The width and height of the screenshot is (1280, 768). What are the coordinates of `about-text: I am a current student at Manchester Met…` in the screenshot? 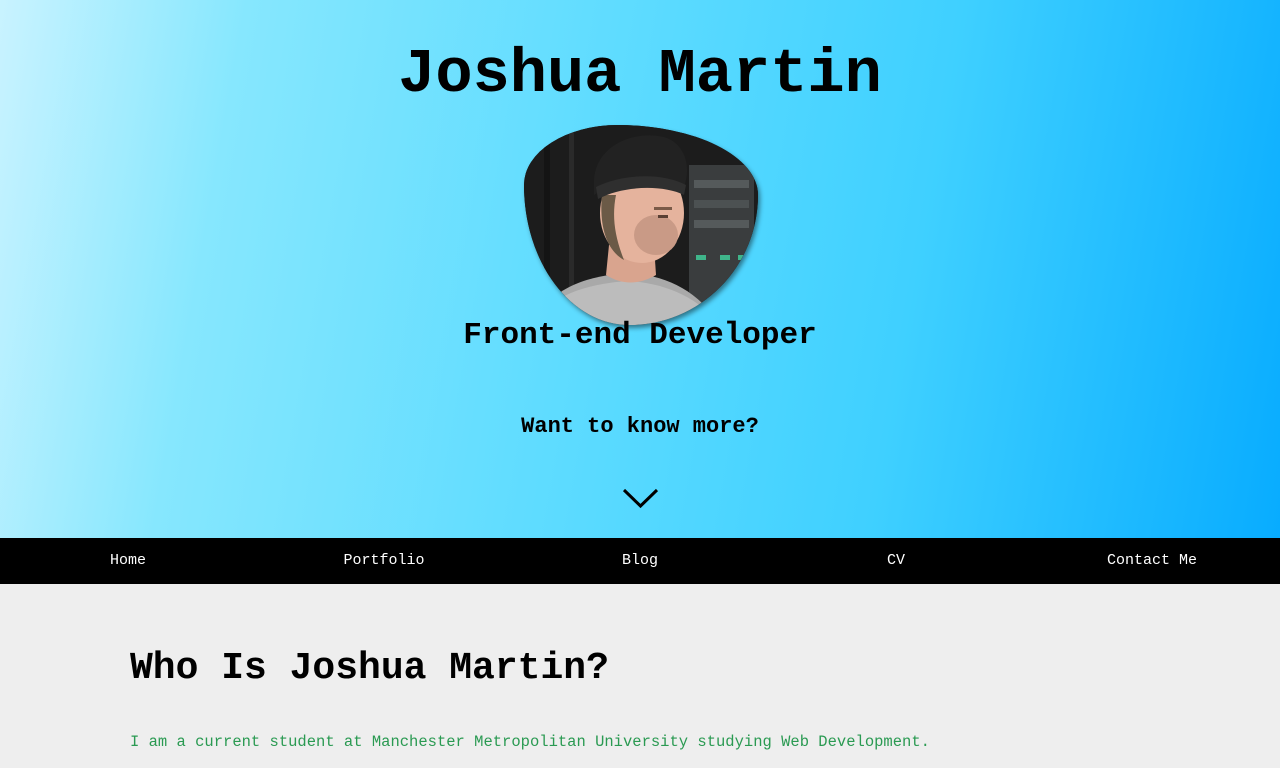 It's located at (530, 742).